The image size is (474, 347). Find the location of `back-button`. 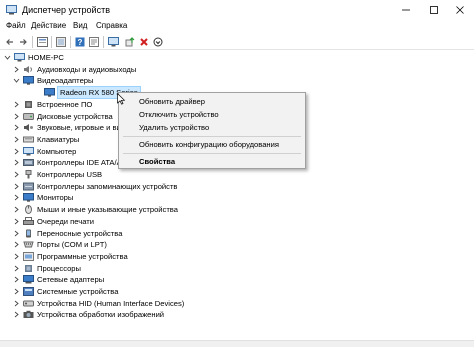

back-button is located at coordinates (10, 42).